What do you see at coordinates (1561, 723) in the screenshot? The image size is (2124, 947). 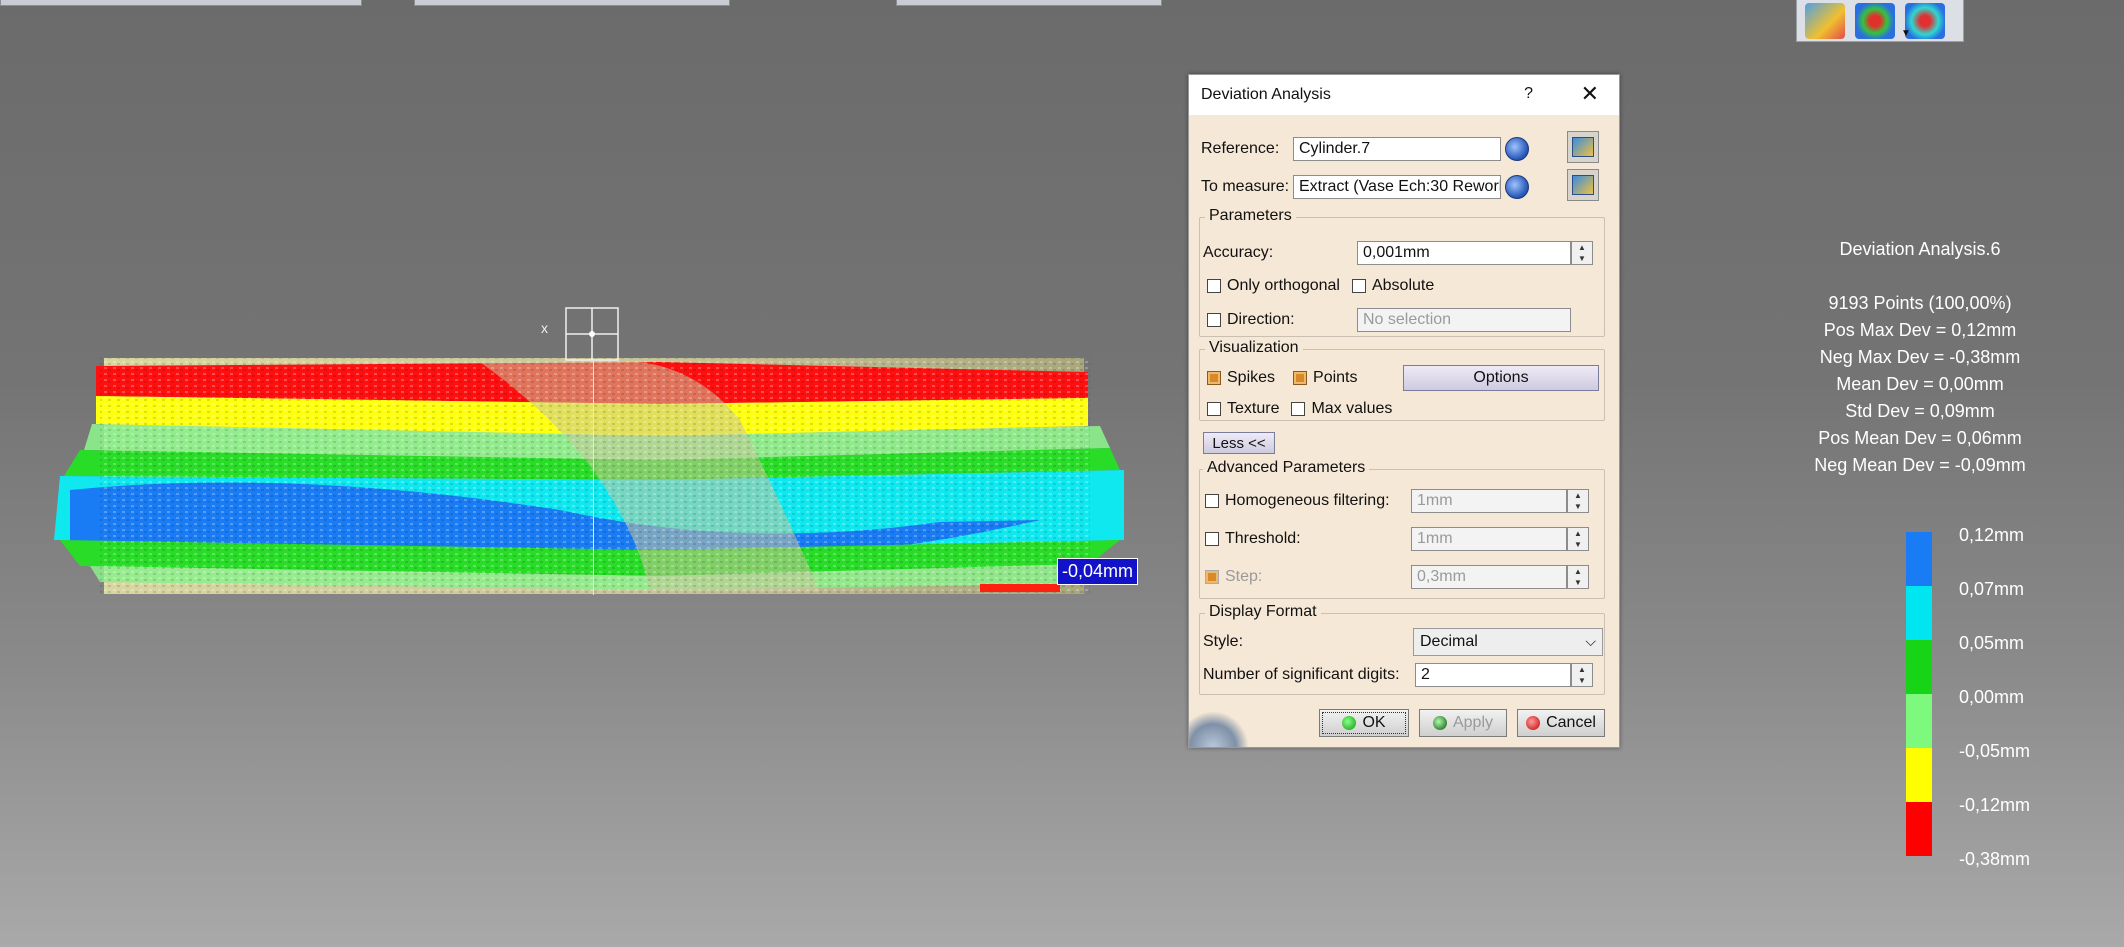 I see `cancel-button: Cancel` at bounding box center [1561, 723].